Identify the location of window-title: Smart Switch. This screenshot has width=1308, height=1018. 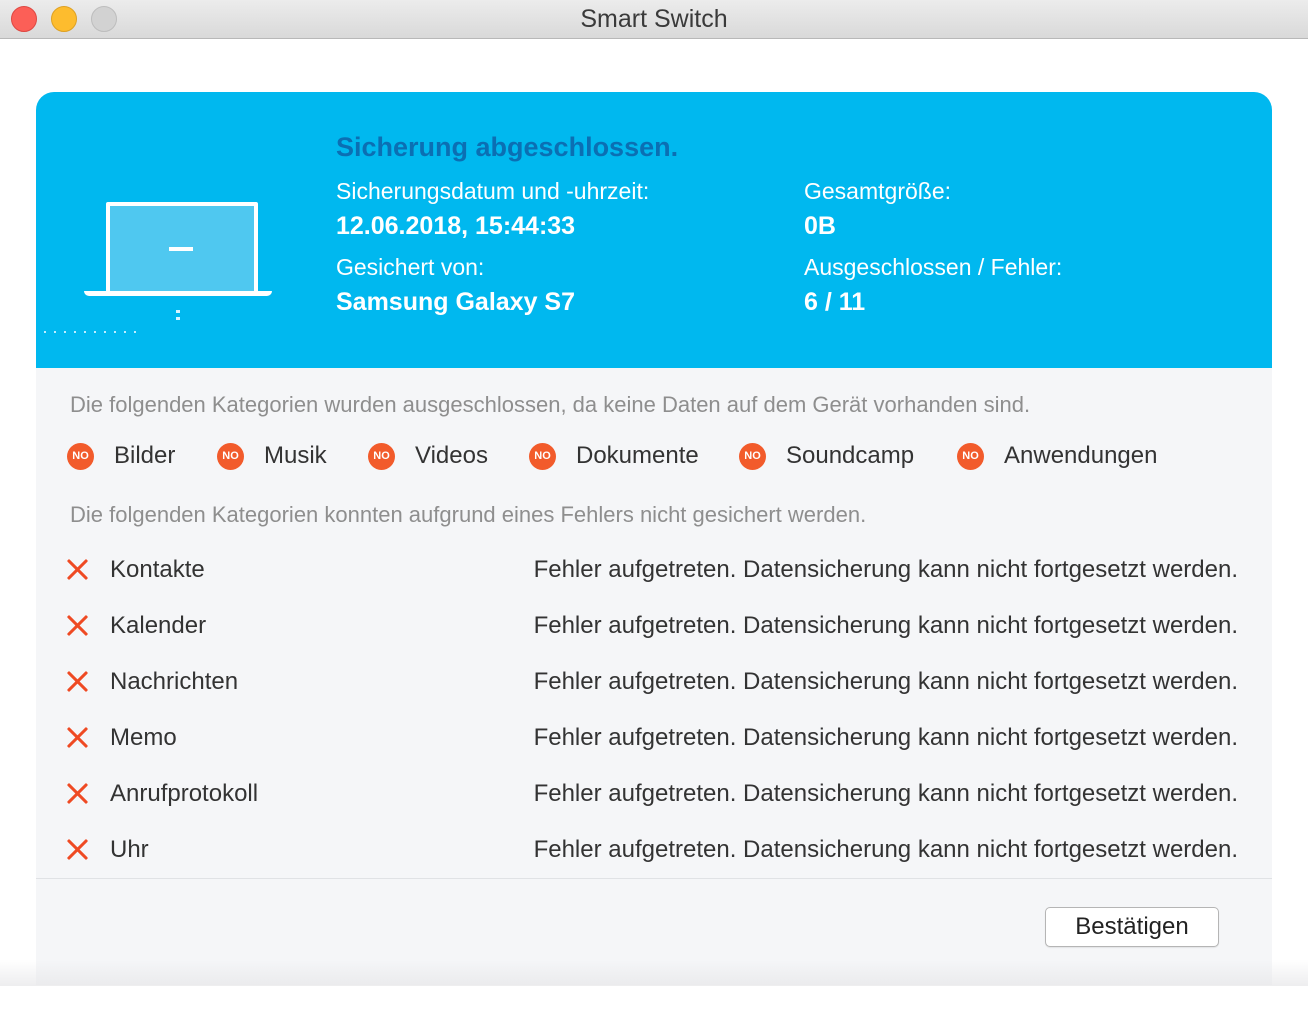
(654, 19).